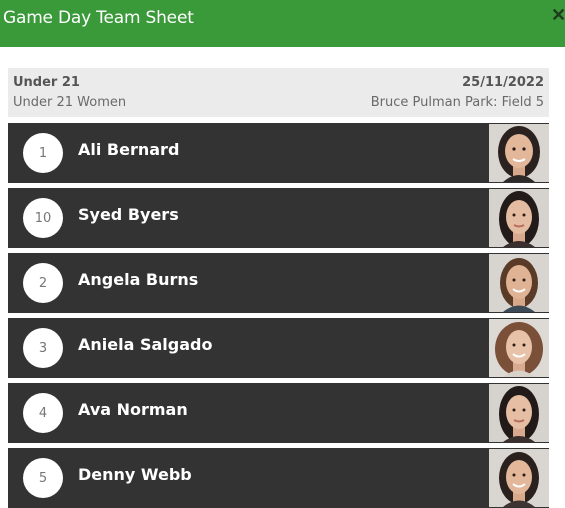 This screenshot has height=508, width=565. Describe the element at coordinates (558, 15) in the screenshot. I see `close-icon: ✕` at that location.